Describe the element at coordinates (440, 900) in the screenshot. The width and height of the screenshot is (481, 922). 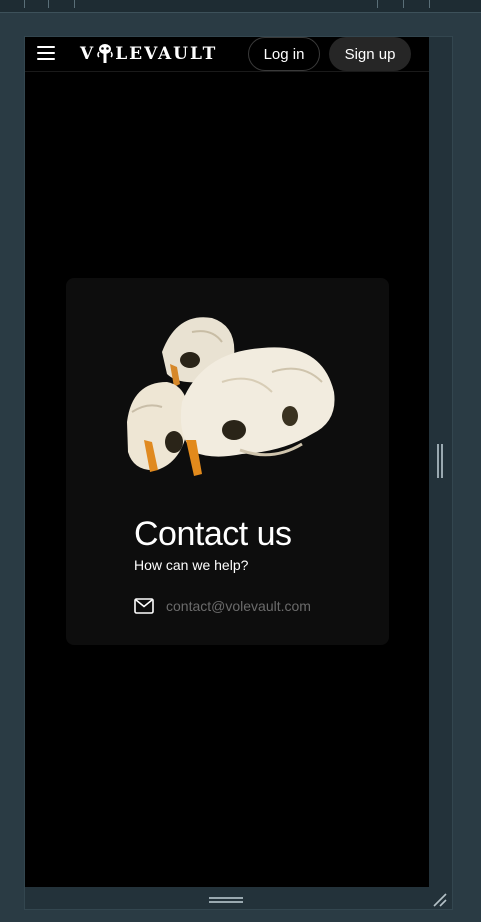
I see `resize-grip-icon` at that location.